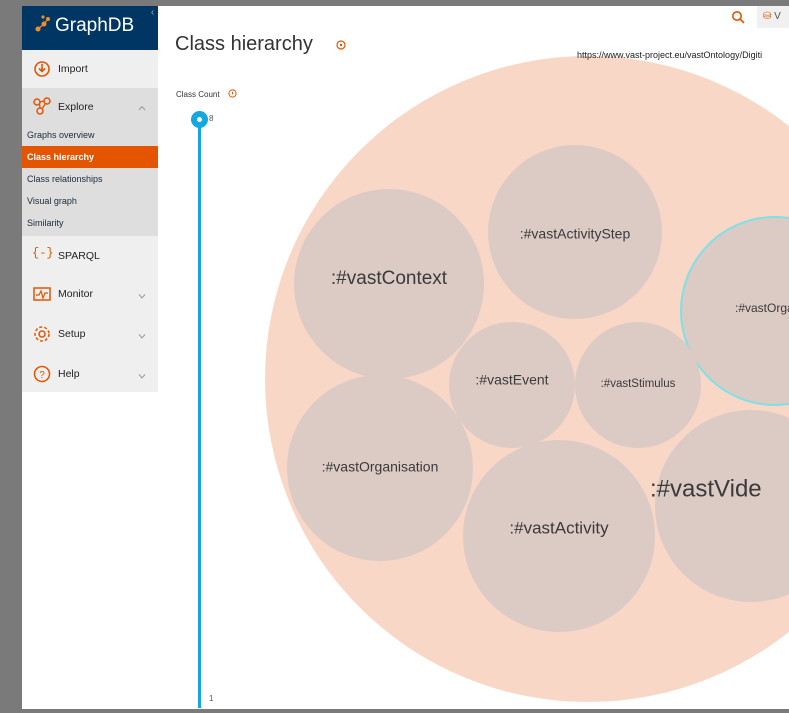 The image size is (789, 713). What do you see at coordinates (773, 17) in the screenshot?
I see `repository-selector: ⛁ V` at bounding box center [773, 17].